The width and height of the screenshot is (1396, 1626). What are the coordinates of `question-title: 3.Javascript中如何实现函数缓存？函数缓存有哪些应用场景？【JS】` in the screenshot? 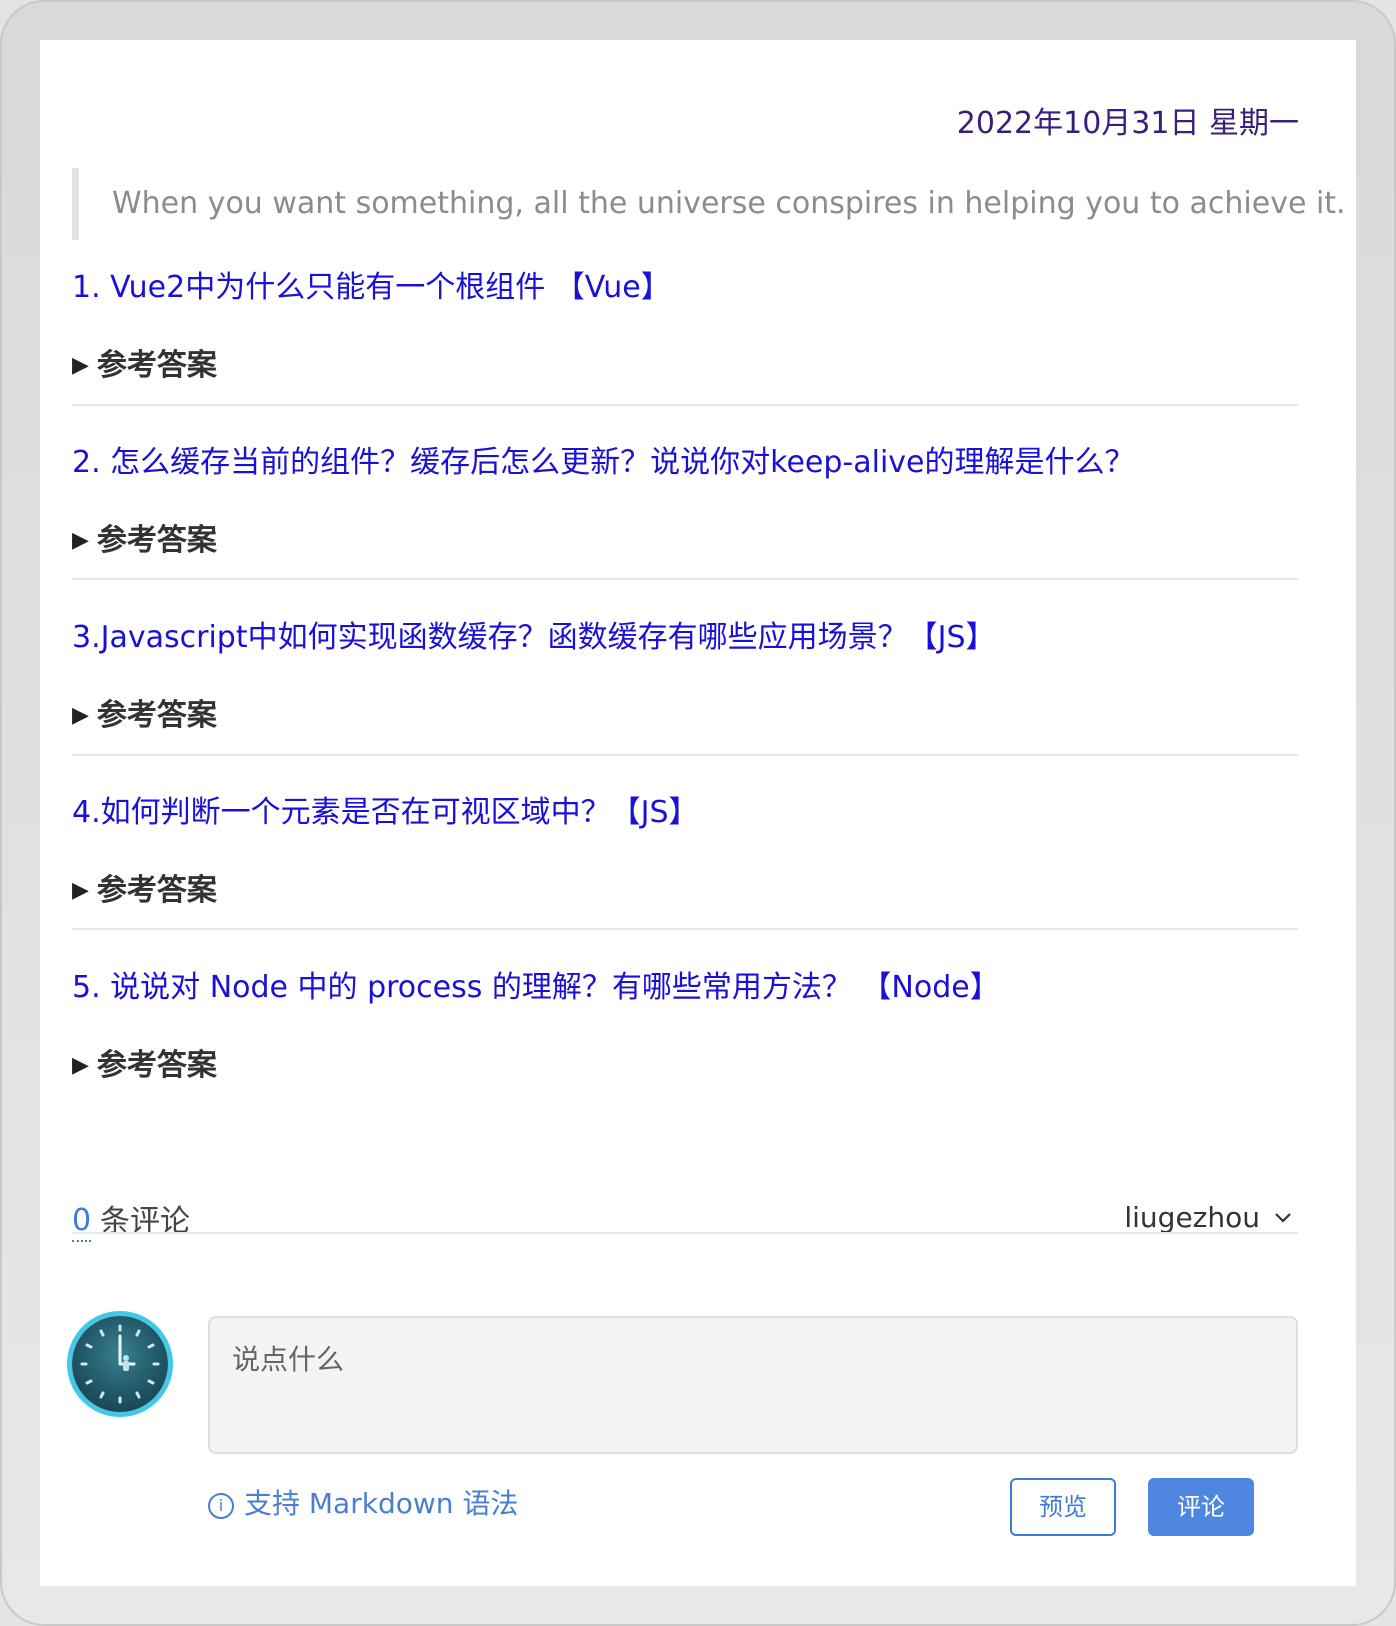 It's located at (685, 638).